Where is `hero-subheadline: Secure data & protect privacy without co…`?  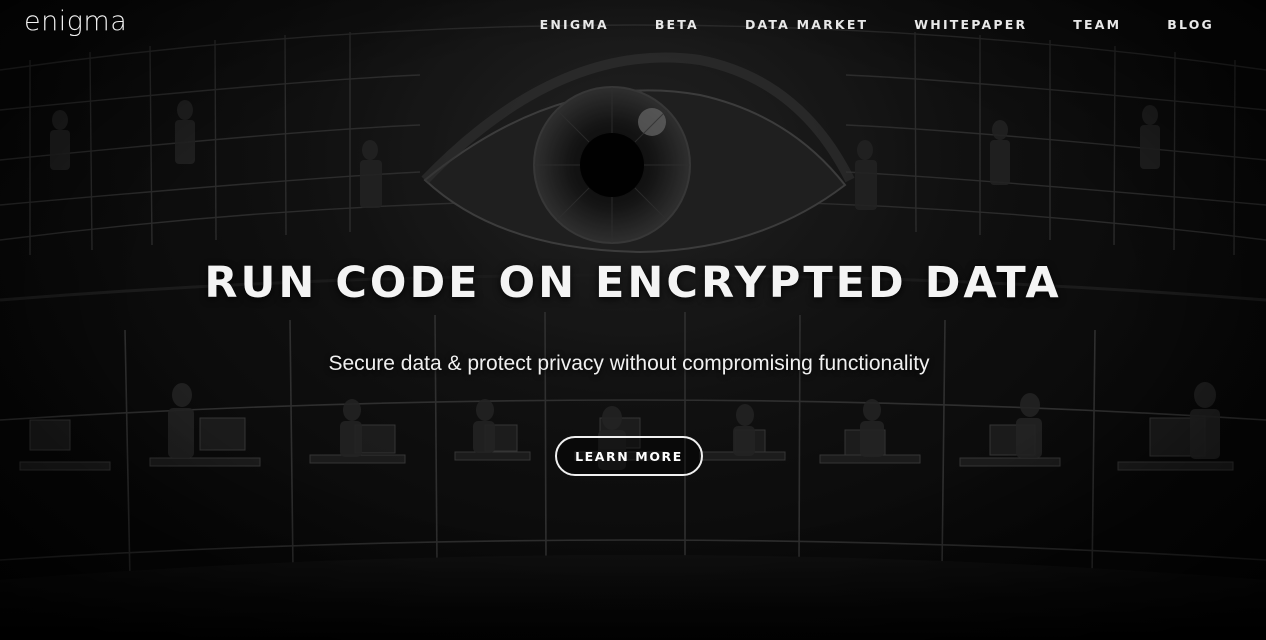
hero-subheadline: Secure data & protect privacy without co… is located at coordinates (629, 363).